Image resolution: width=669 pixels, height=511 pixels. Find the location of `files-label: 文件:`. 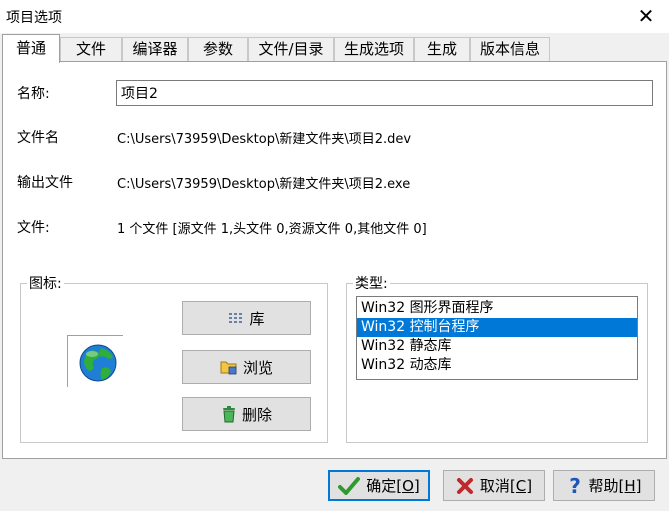

files-label: 文件: is located at coordinates (33, 228).